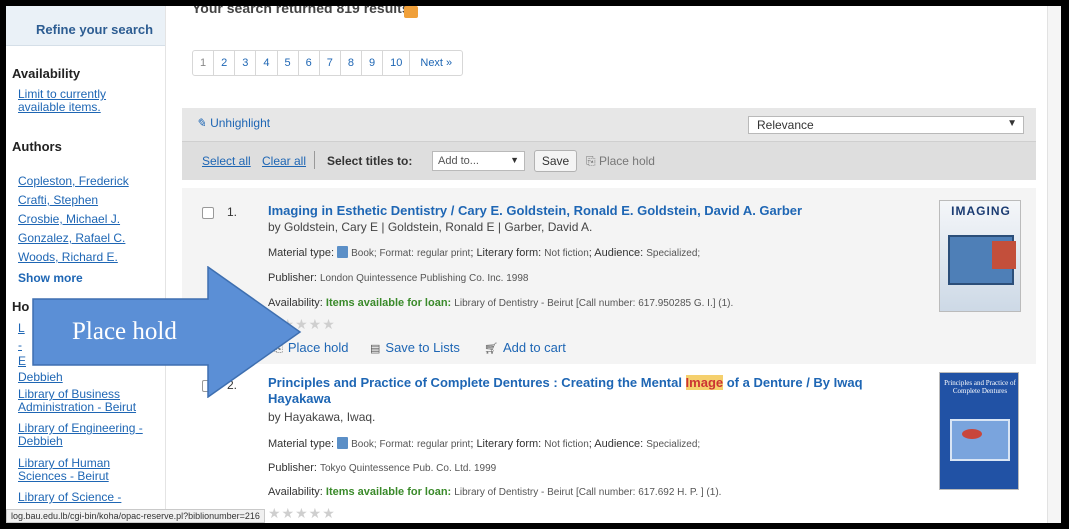  Describe the element at coordinates (411, 12) in the screenshot. I see `rss-feed-icon` at that location.